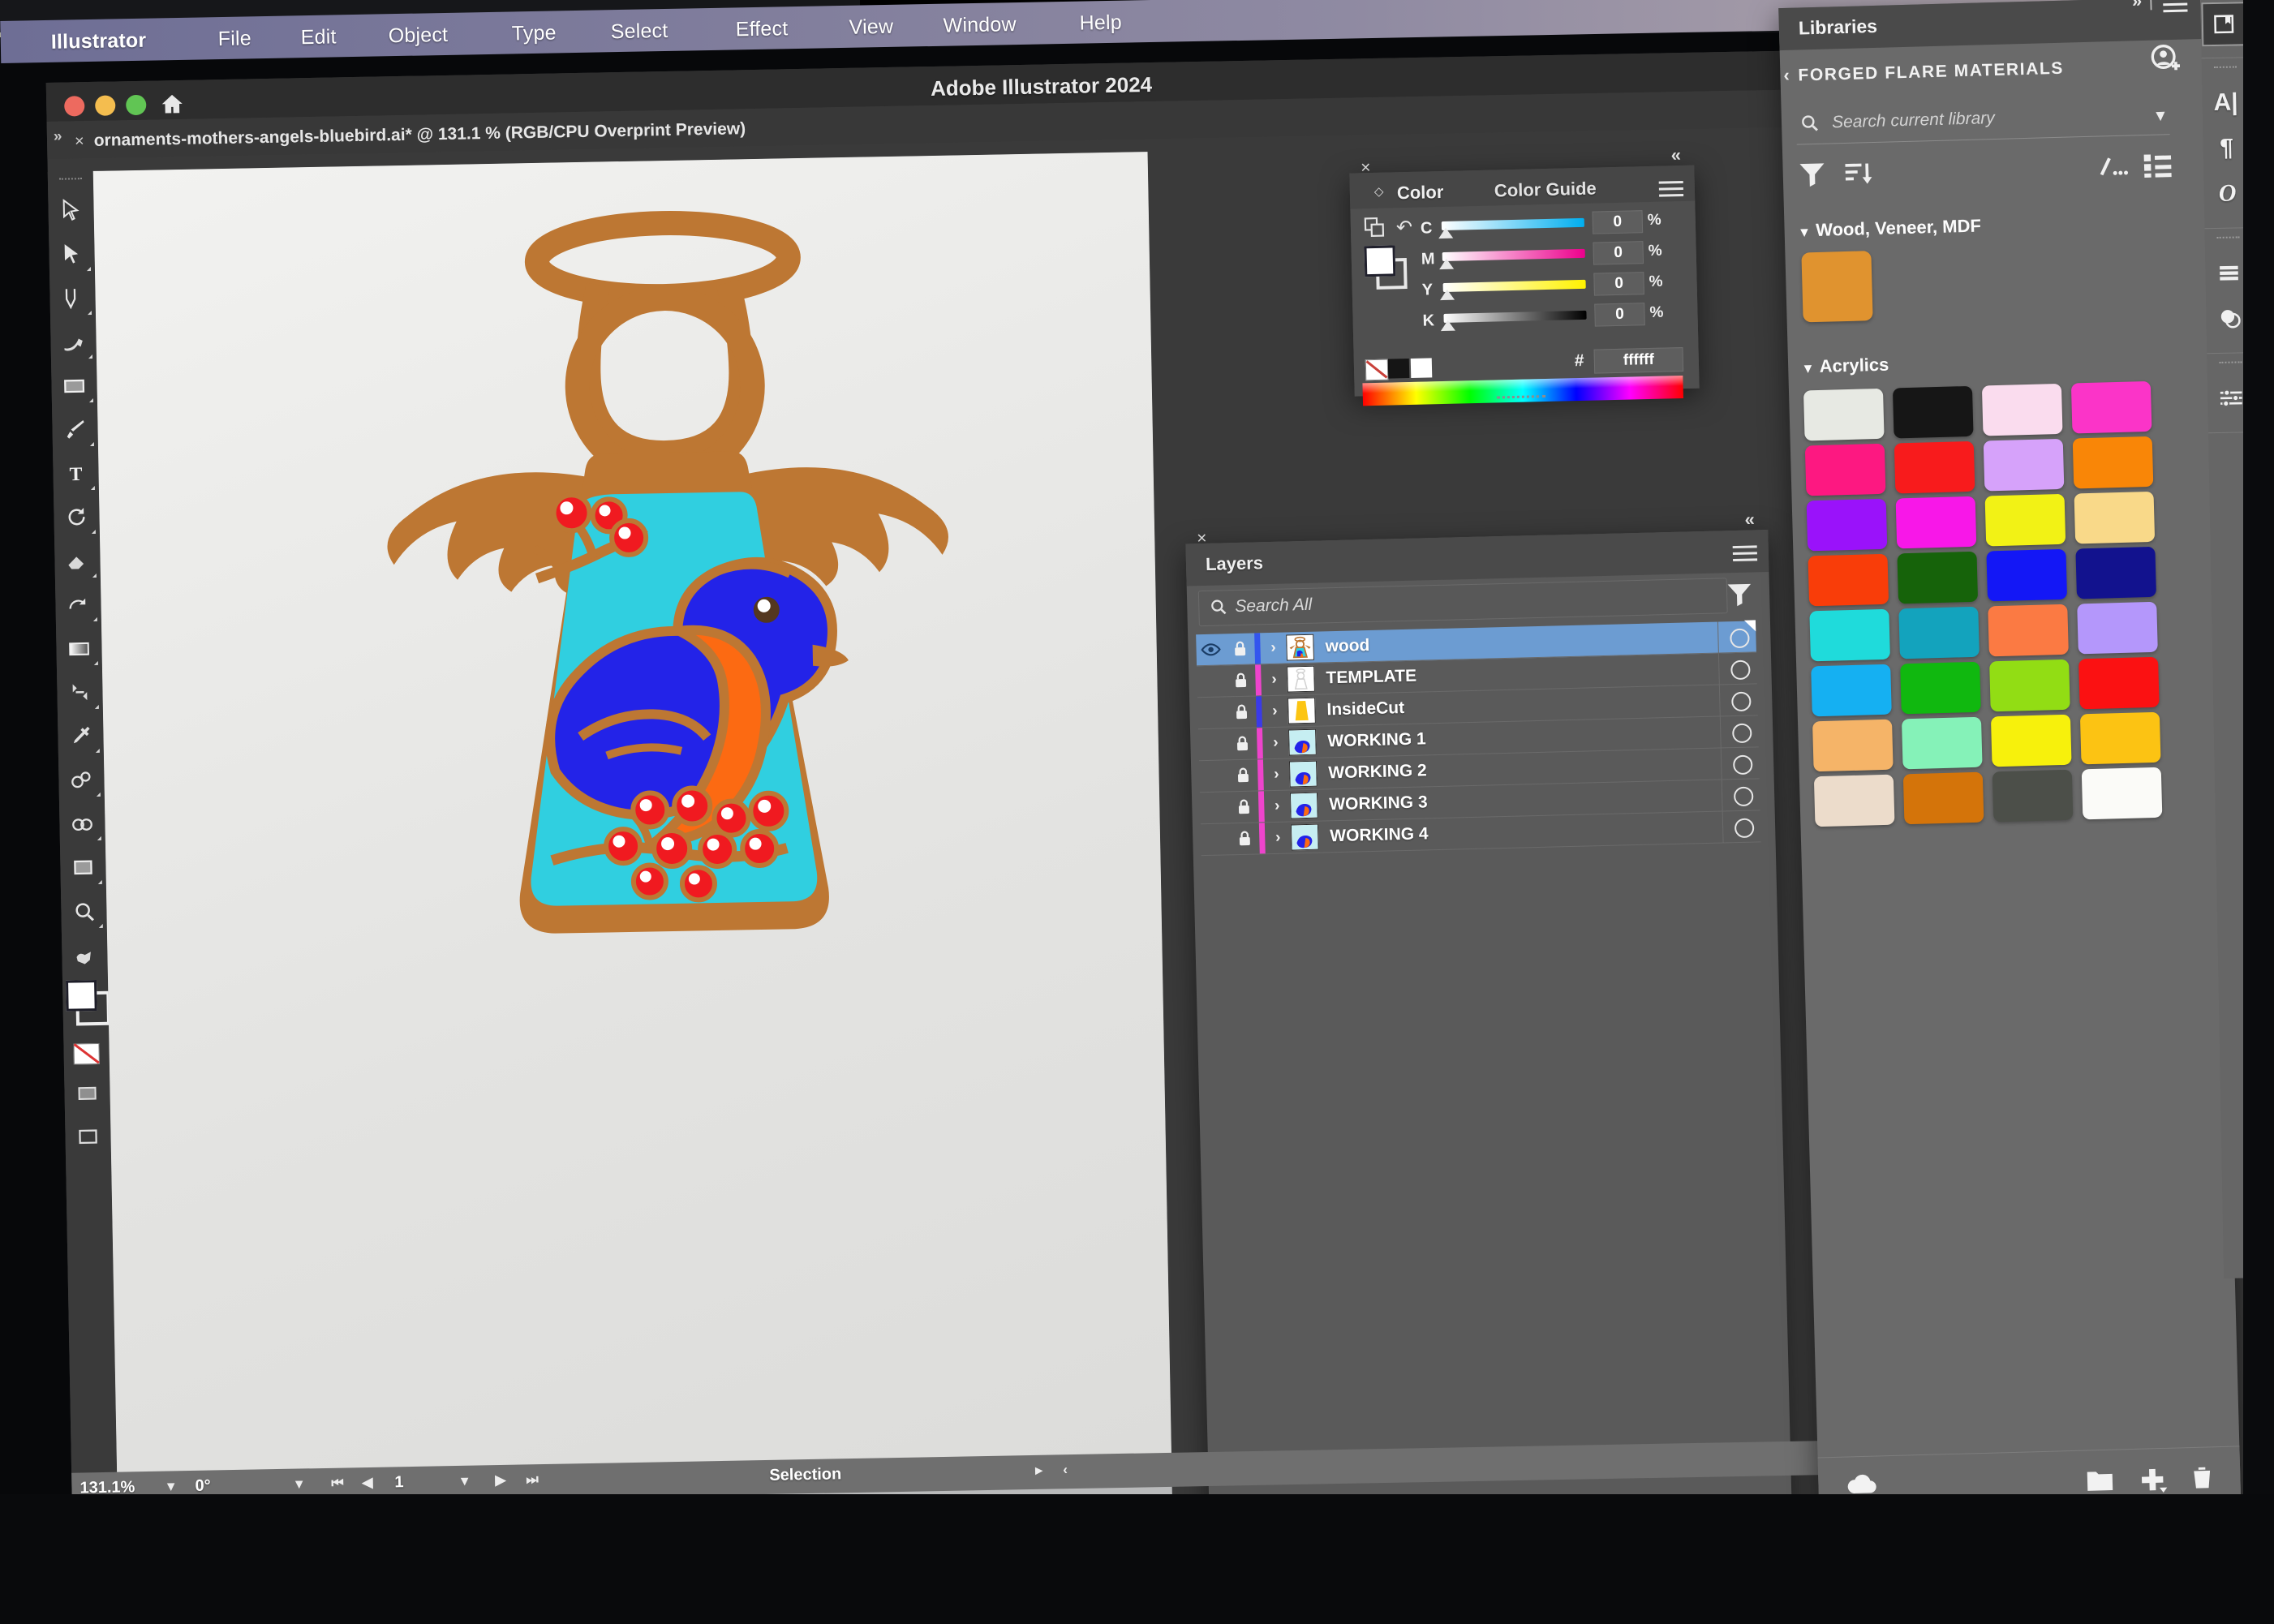 This screenshot has width=2274, height=1624. I want to click on library-group-acrylics-swatches, so click(1985, 603).